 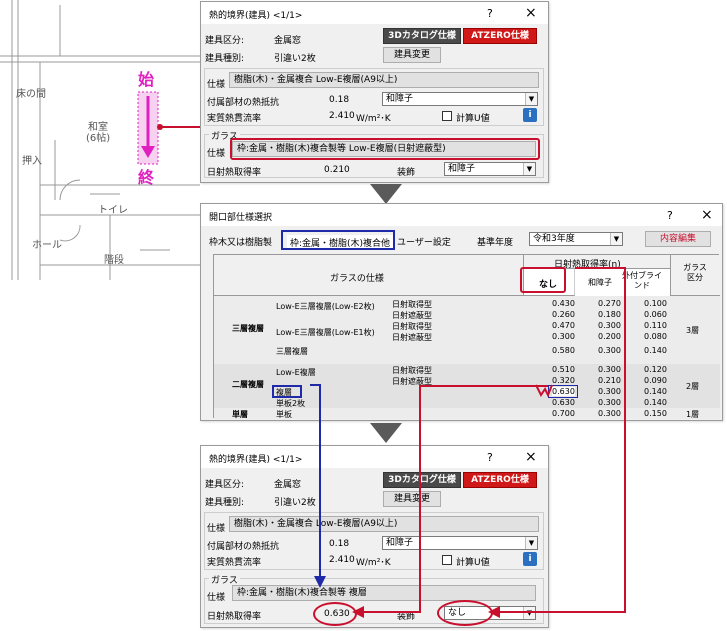 What do you see at coordinates (642, 280) in the screenshot?
I see `column-header-blind: 外付ブラインド` at bounding box center [642, 280].